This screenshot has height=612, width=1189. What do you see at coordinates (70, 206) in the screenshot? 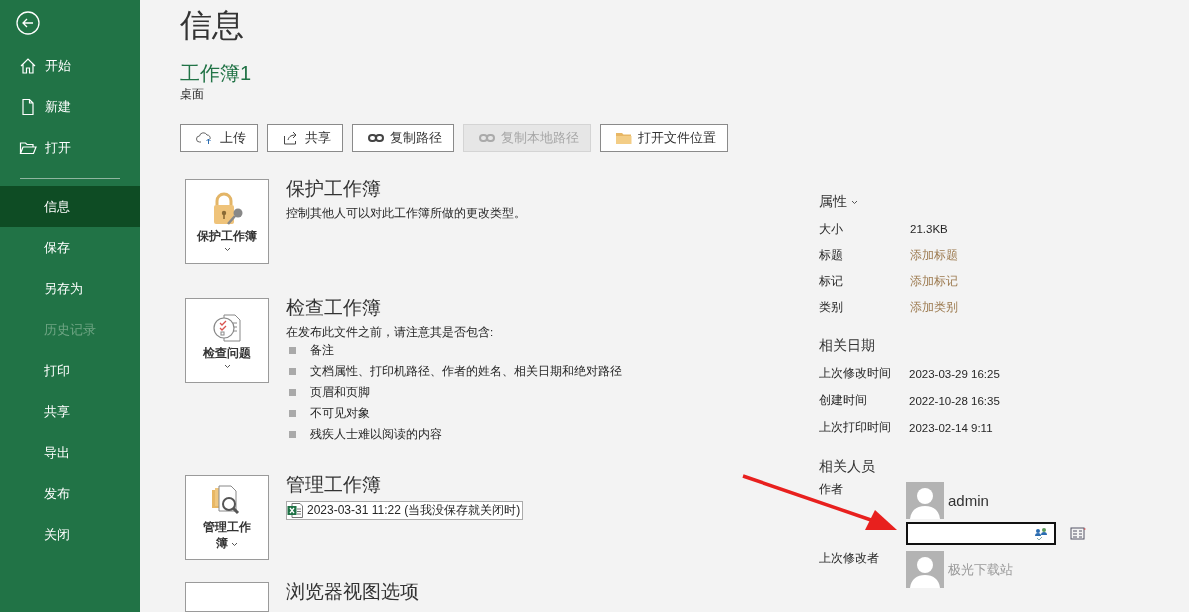
I see `menu-item: 信息` at bounding box center [70, 206].